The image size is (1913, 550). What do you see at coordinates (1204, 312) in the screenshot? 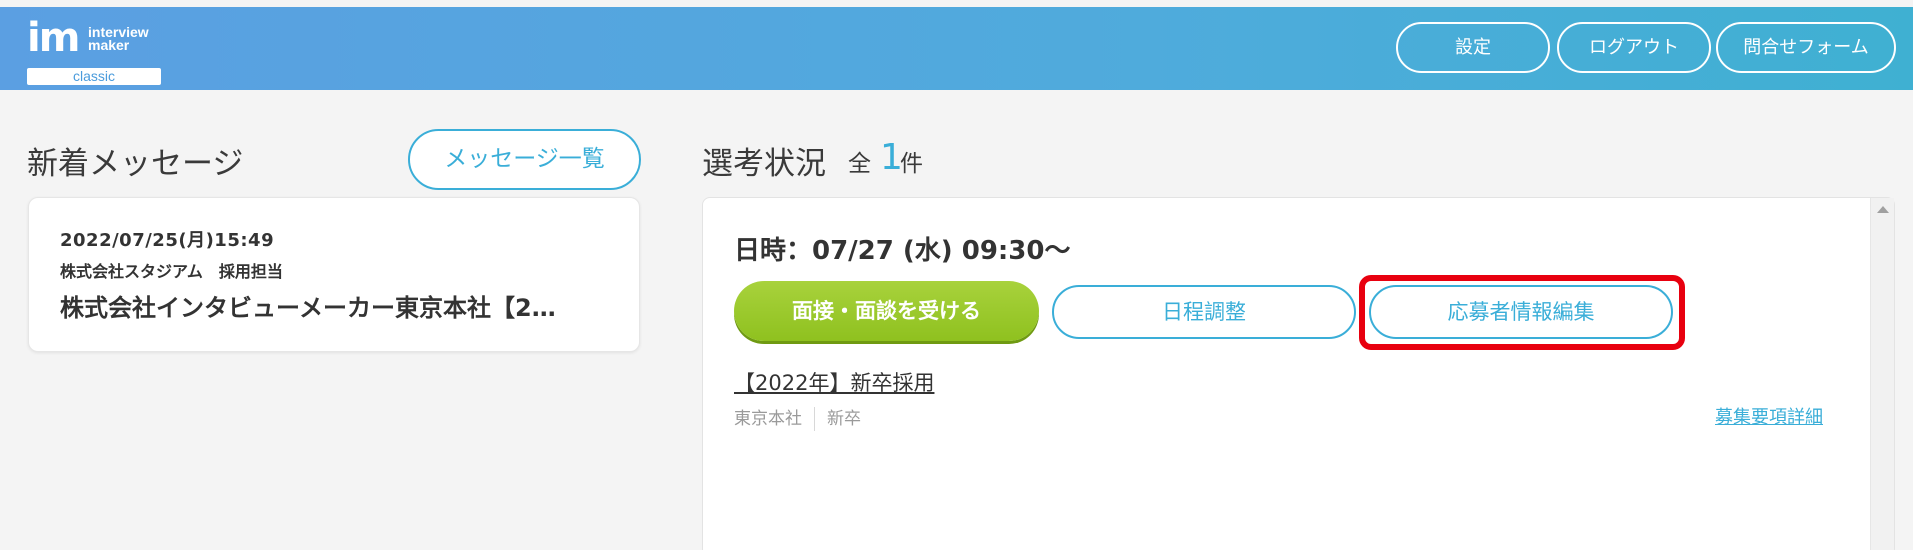
I see `schedule-adjust-button: 日程調整` at bounding box center [1204, 312].